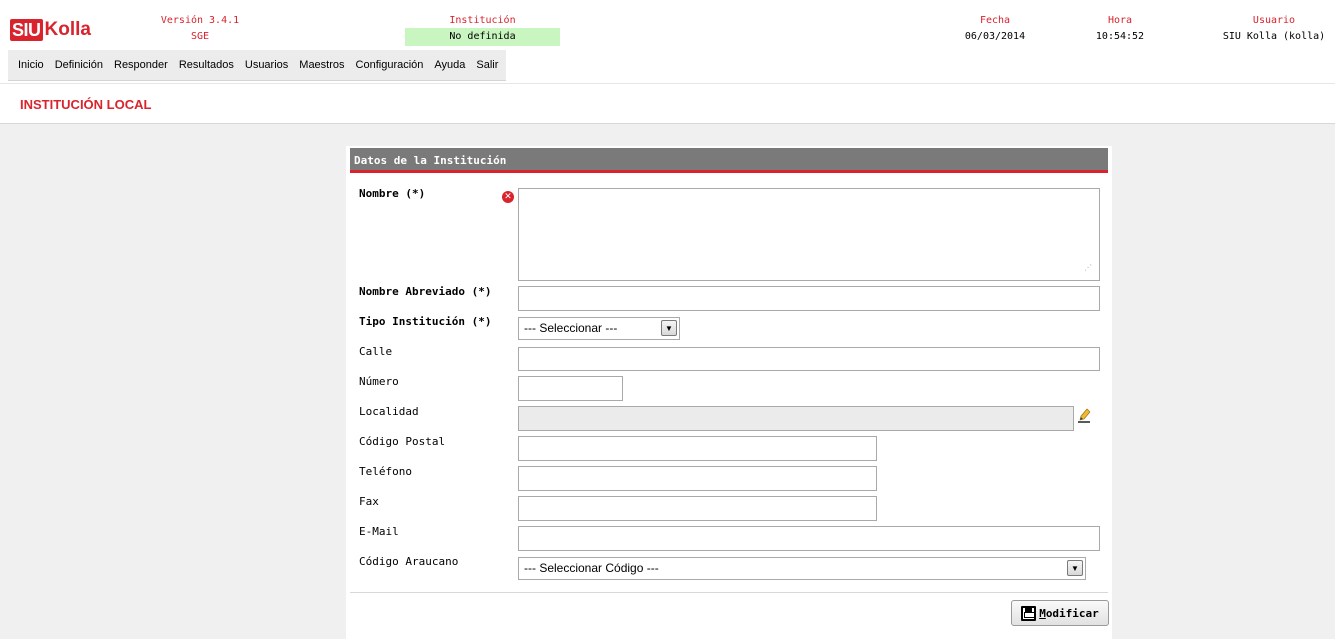 This screenshot has width=1335, height=639. Describe the element at coordinates (697, 508) in the screenshot. I see `fax-input` at that location.